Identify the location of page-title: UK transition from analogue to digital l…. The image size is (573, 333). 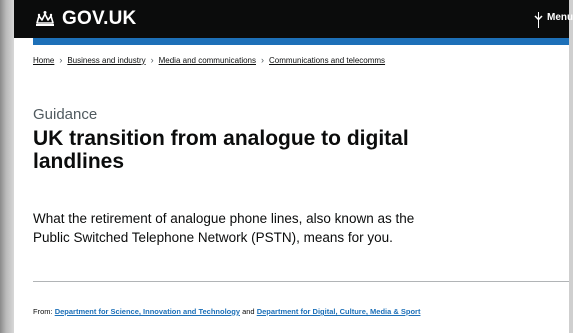
(221, 150).